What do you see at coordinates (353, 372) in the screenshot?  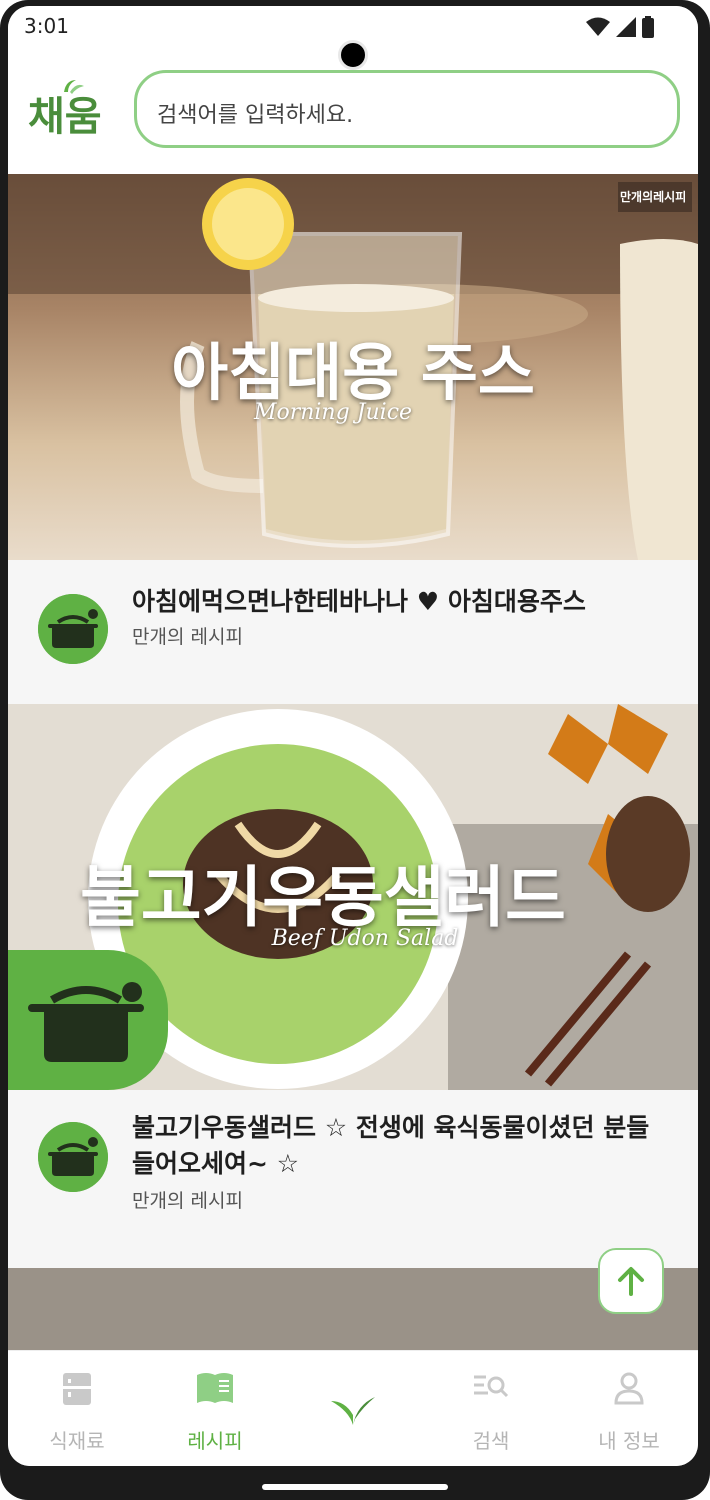 I see `overlay-title: 아침대용 주스` at bounding box center [353, 372].